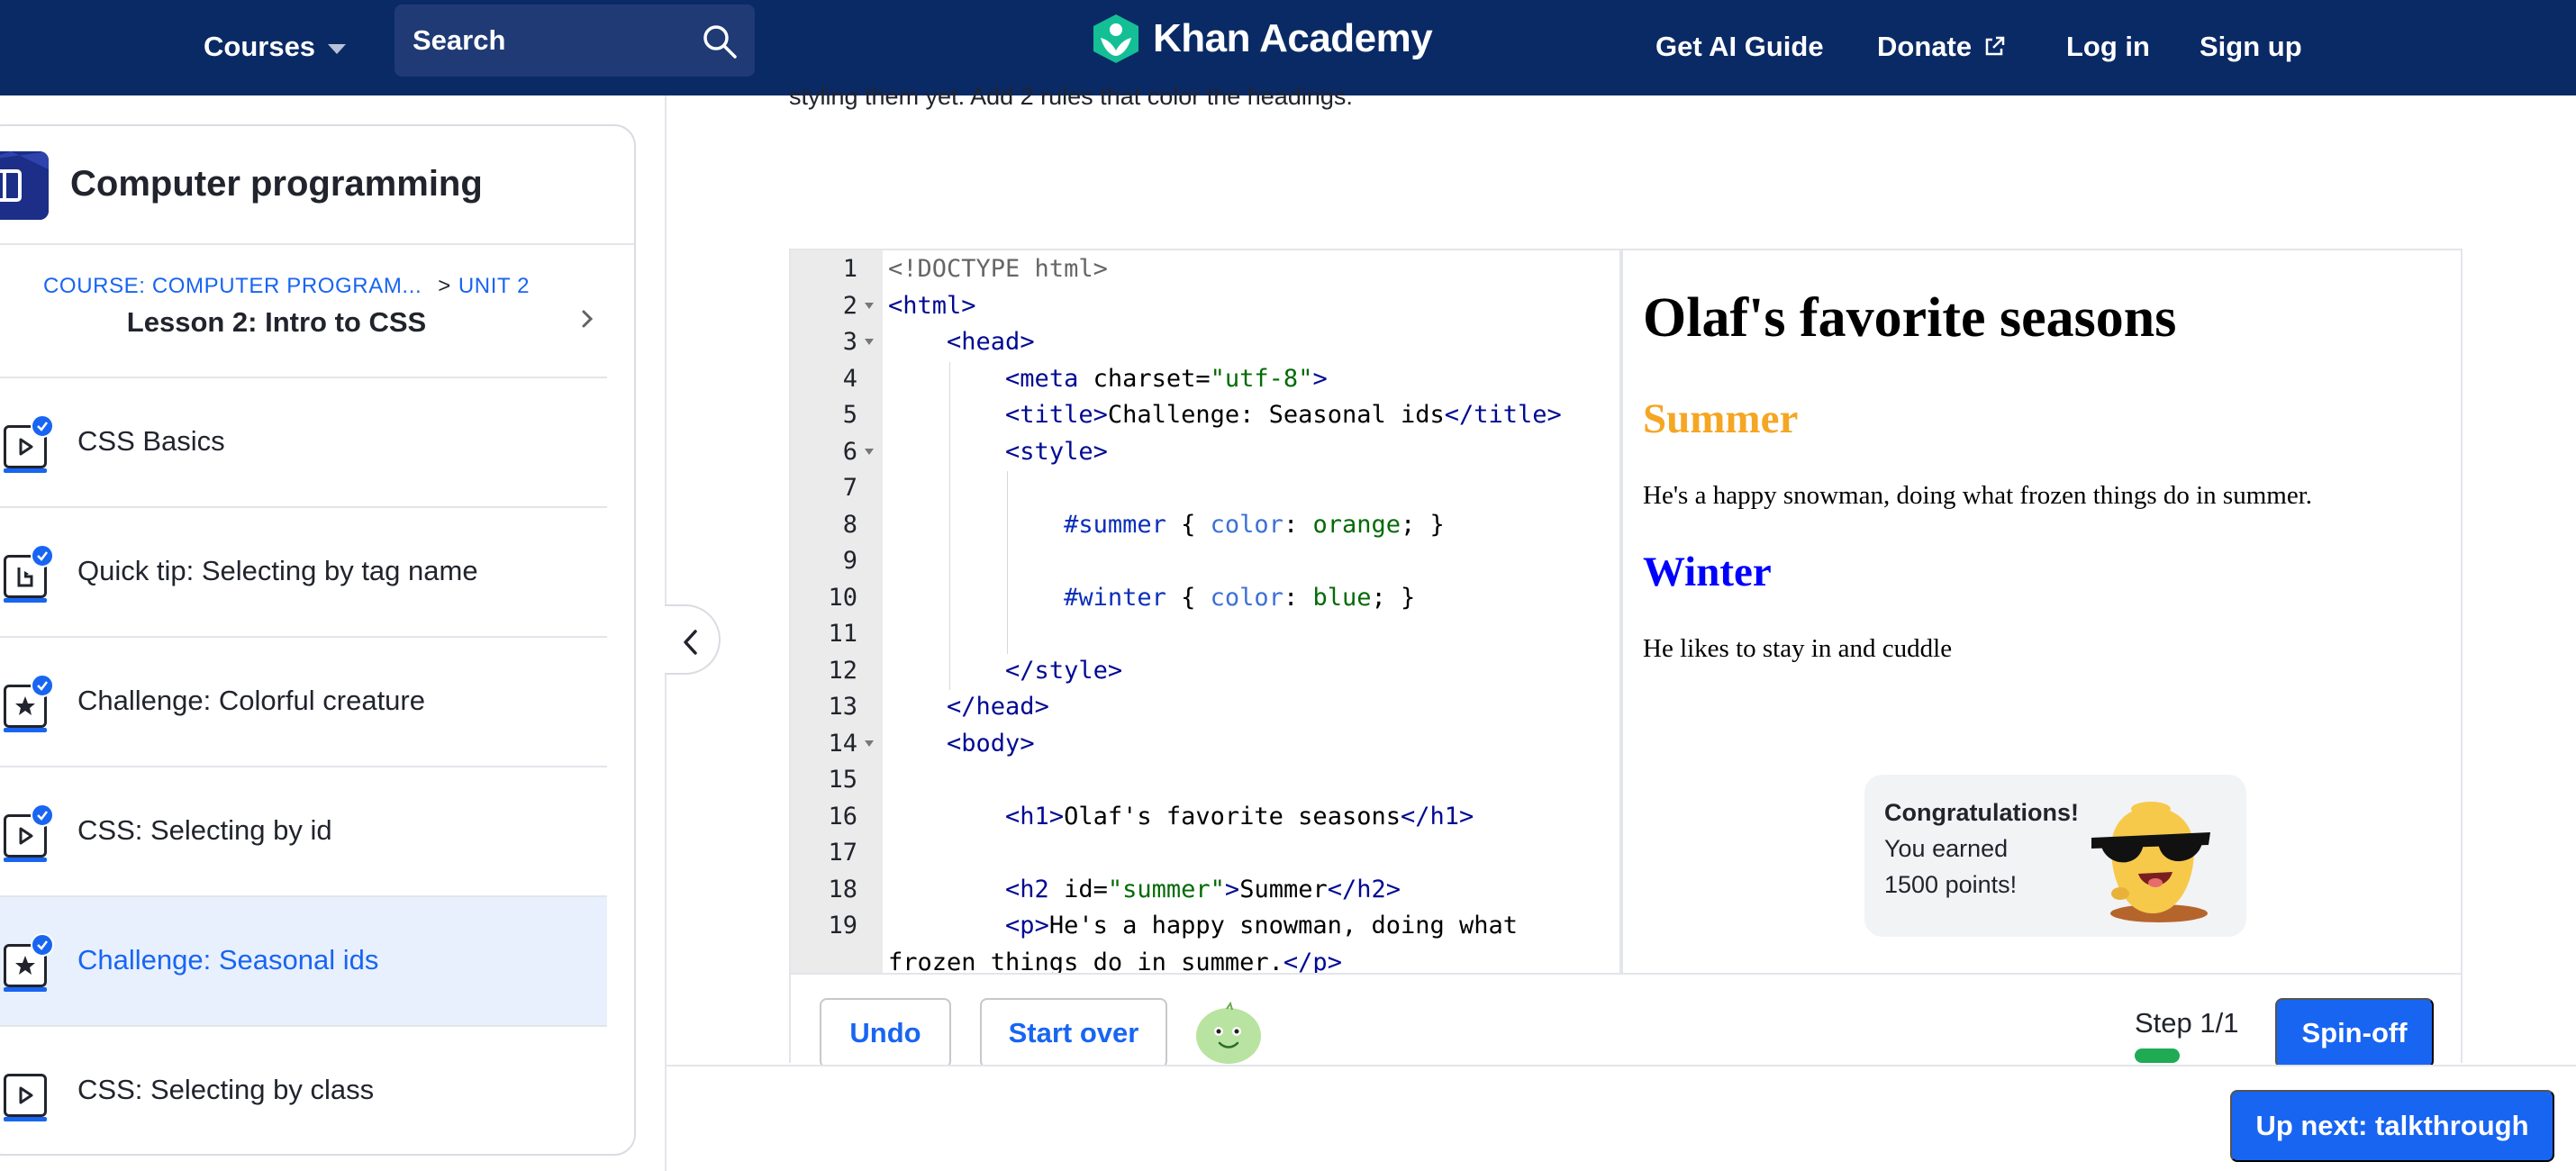  What do you see at coordinates (277, 570) in the screenshot?
I see `lesson-item-label: Quick tip: Selecting by tag name` at bounding box center [277, 570].